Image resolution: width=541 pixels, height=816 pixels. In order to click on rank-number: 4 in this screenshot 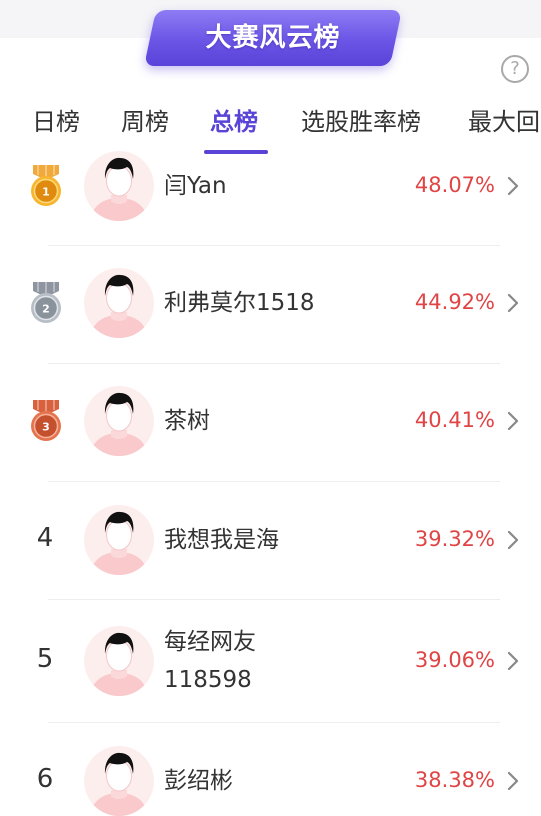, I will do `click(45, 538)`.